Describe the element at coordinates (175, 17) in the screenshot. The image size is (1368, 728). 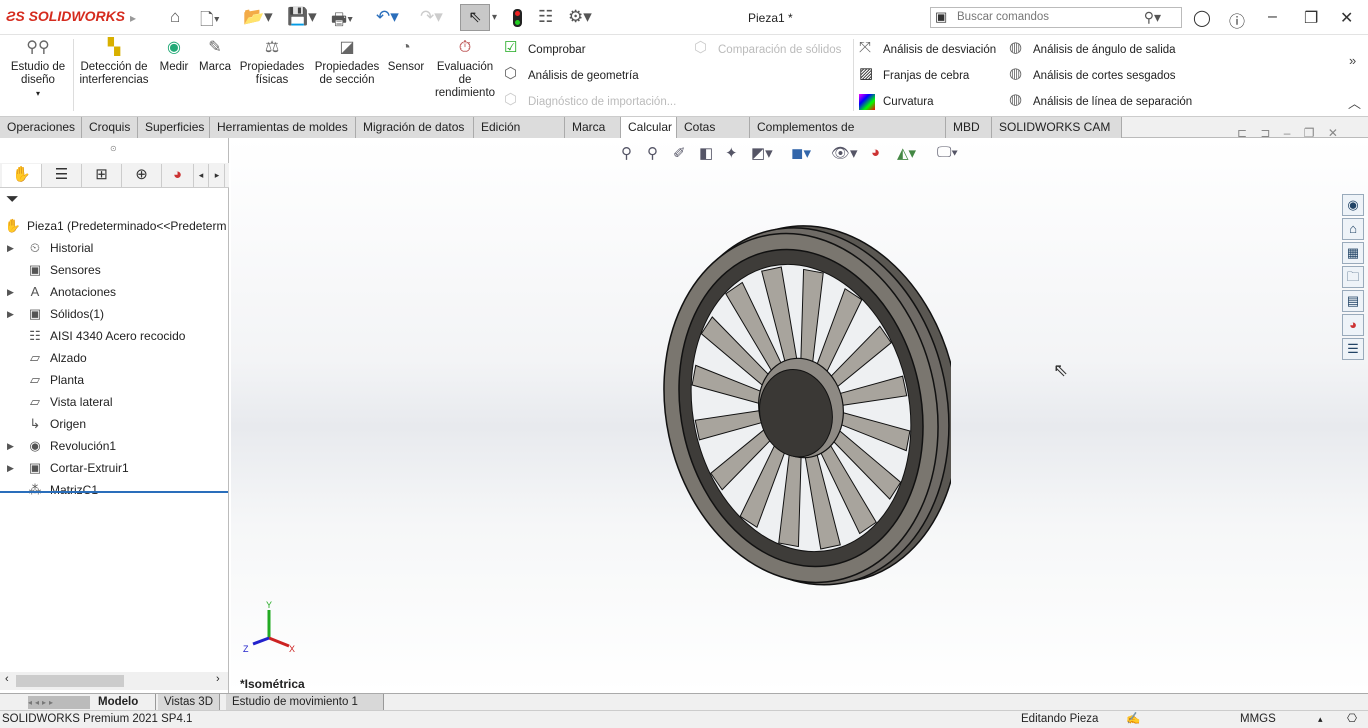
I see `home-icon: ⌂` at that location.